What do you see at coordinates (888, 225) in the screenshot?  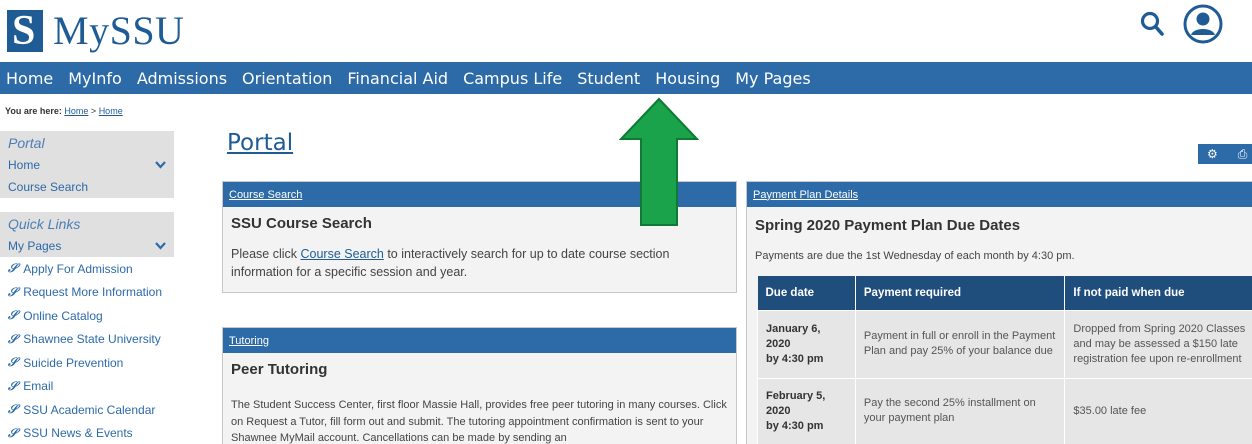 I see `panel-title: Spring 2020 Payment Plan Due Dates` at bounding box center [888, 225].